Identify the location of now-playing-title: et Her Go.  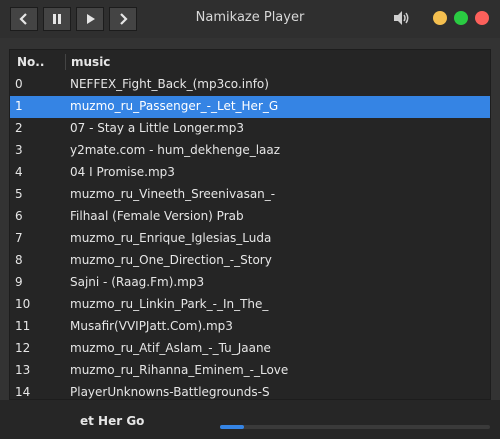
(112, 421).